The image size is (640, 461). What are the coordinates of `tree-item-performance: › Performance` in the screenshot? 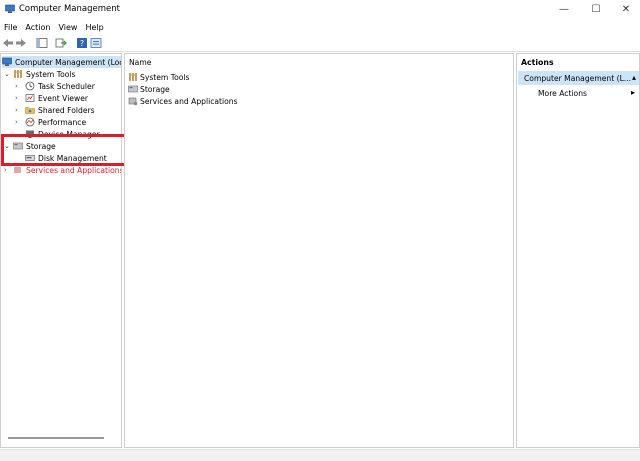 It's located at (50, 122).